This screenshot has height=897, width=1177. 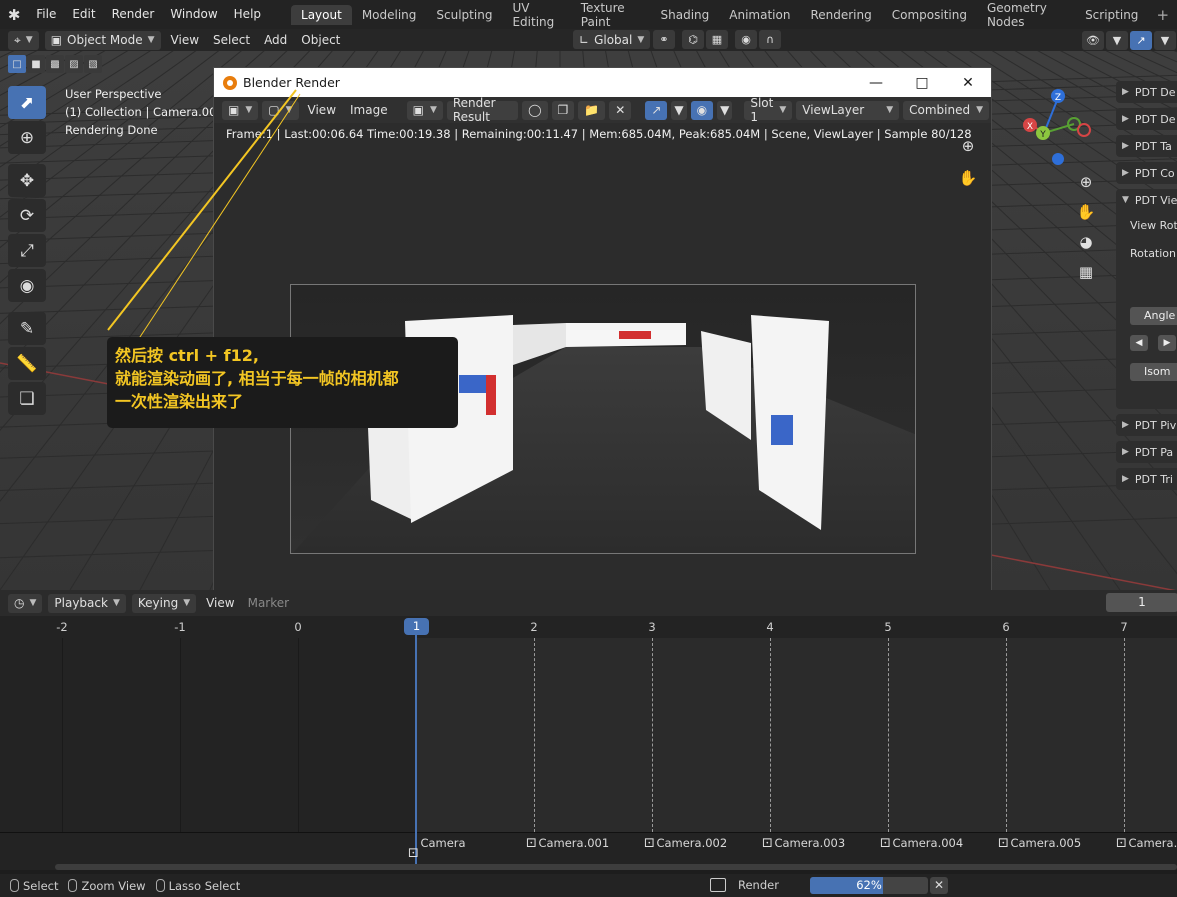 I want to click on camera-view-icon: ◕, so click(x=1086, y=242).